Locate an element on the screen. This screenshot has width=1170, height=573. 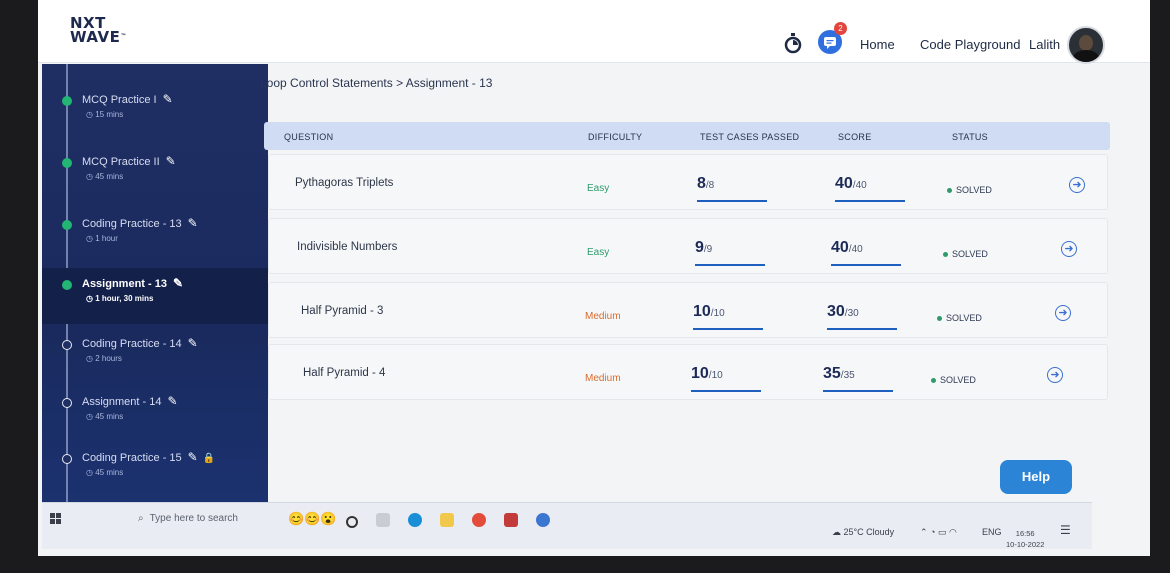
sidebar-item-coding-practice-15: Coding Practice - 15 ✎ 🔒 ◷ 45 mins is located at coordinates (155, 472).